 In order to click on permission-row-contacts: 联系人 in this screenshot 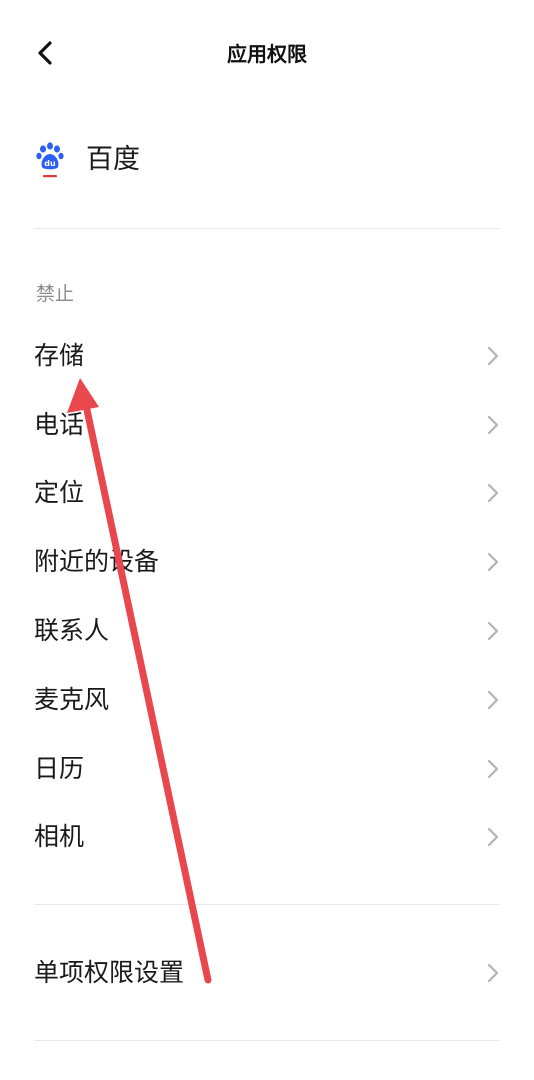, I will do `click(267, 631)`.